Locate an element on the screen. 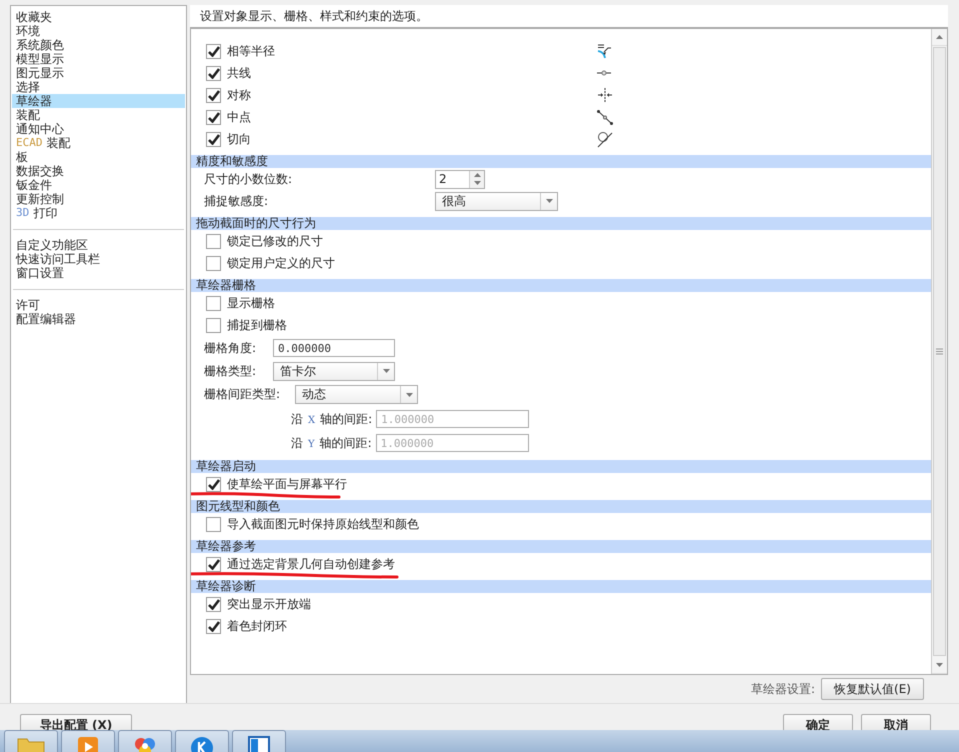  sidebar-item: 环境 is located at coordinates (98, 31).